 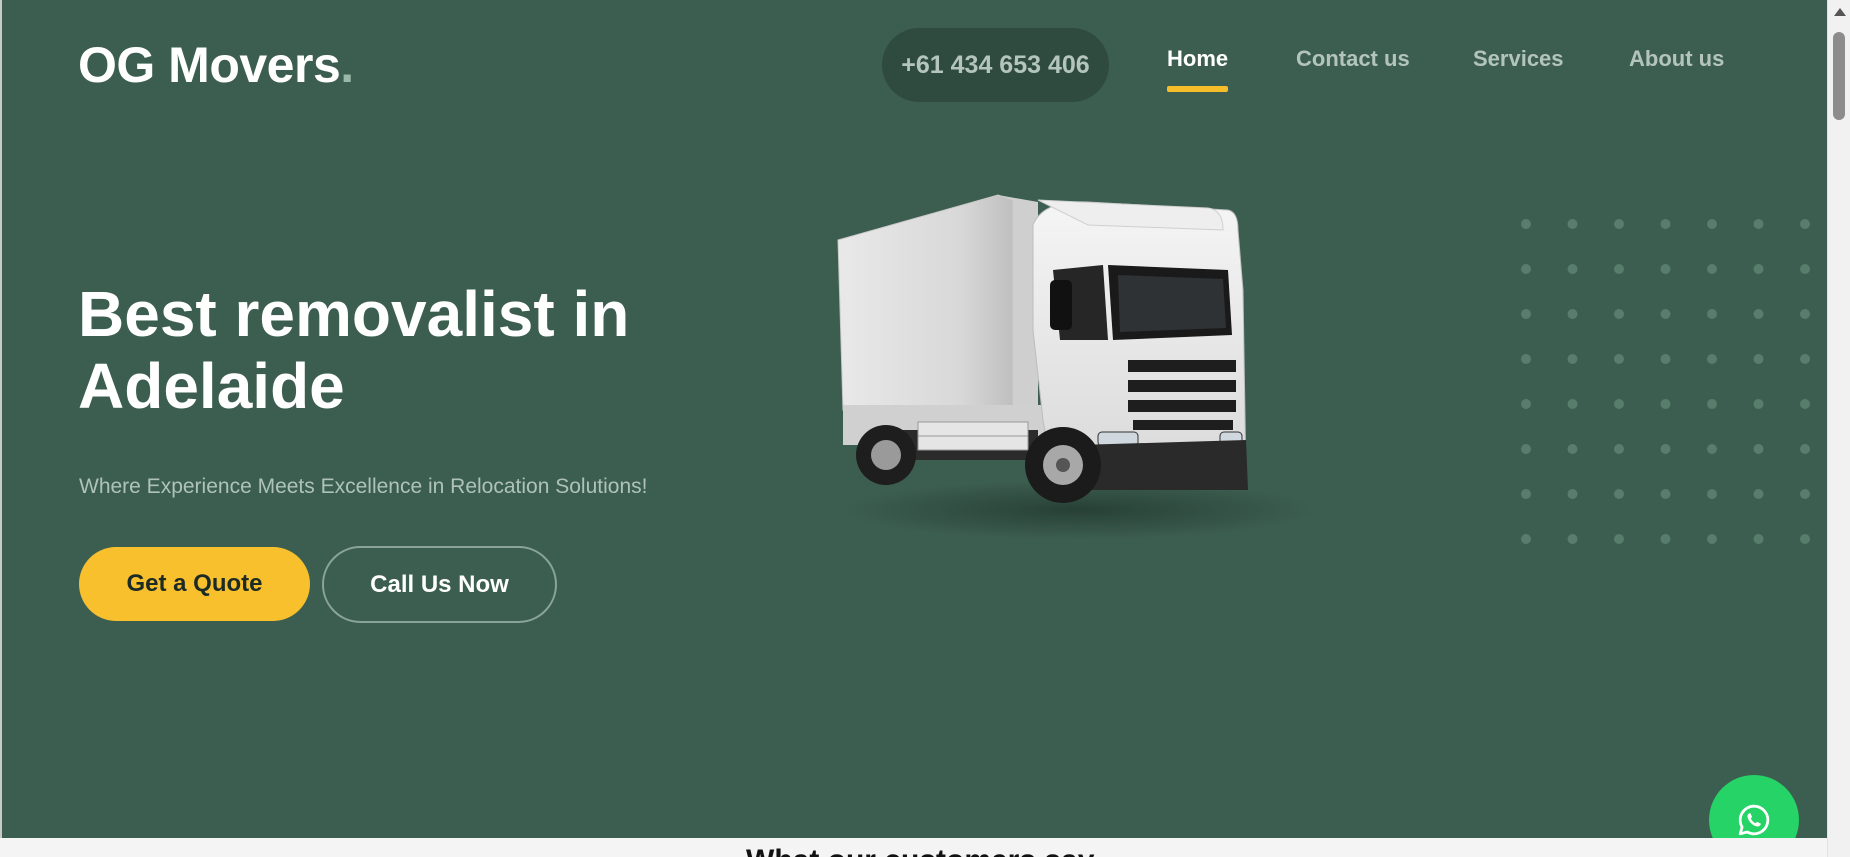 I want to click on truck-image, so click(x=1077, y=367).